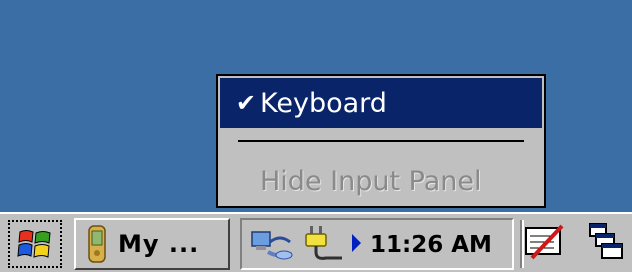  What do you see at coordinates (545, 242) in the screenshot?
I see `input-panel-pen-icon` at bounding box center [545, 242].